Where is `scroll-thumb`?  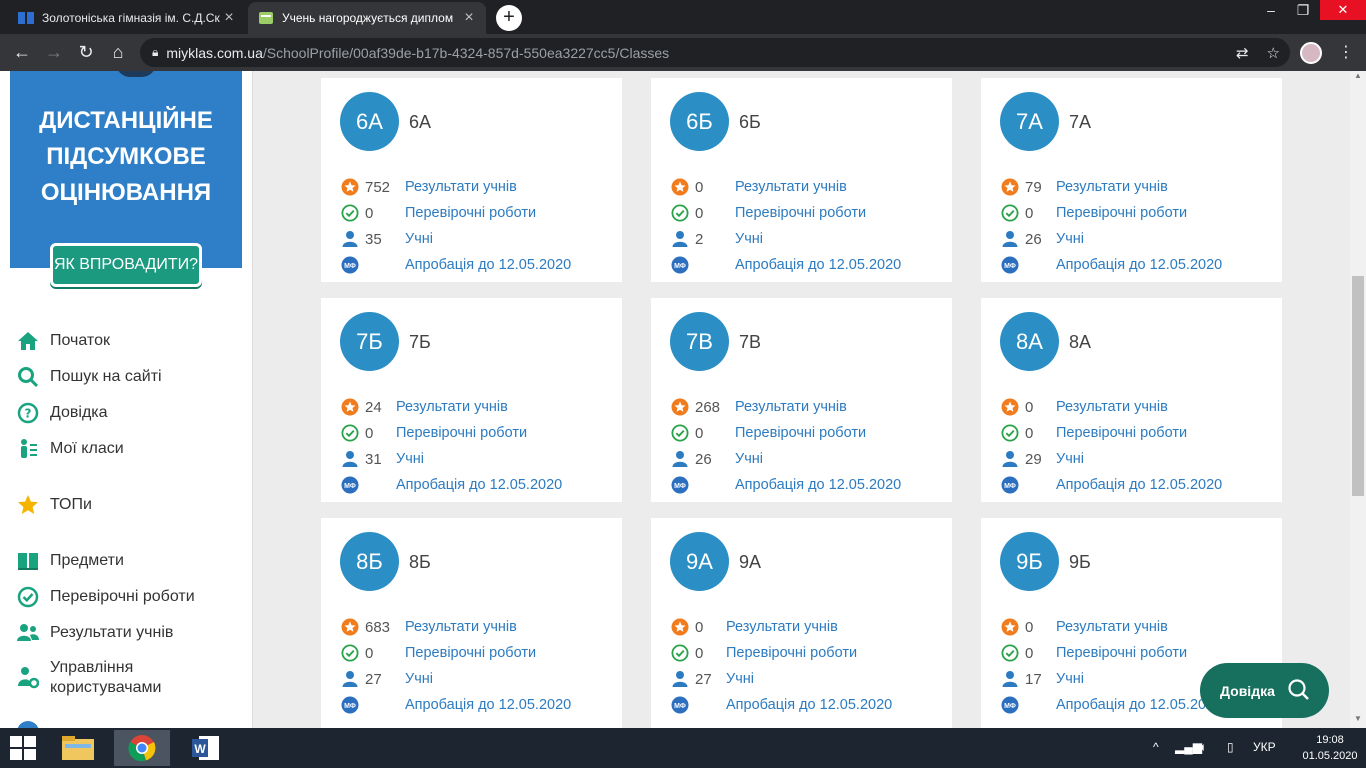
scroll-thumb is located at coordinates (1358, 386).